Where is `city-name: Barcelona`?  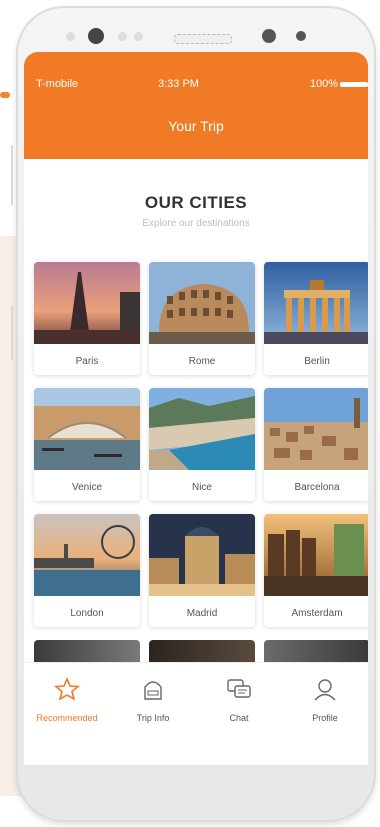
city-name: Barcelona is located at coordinates (317, 487).